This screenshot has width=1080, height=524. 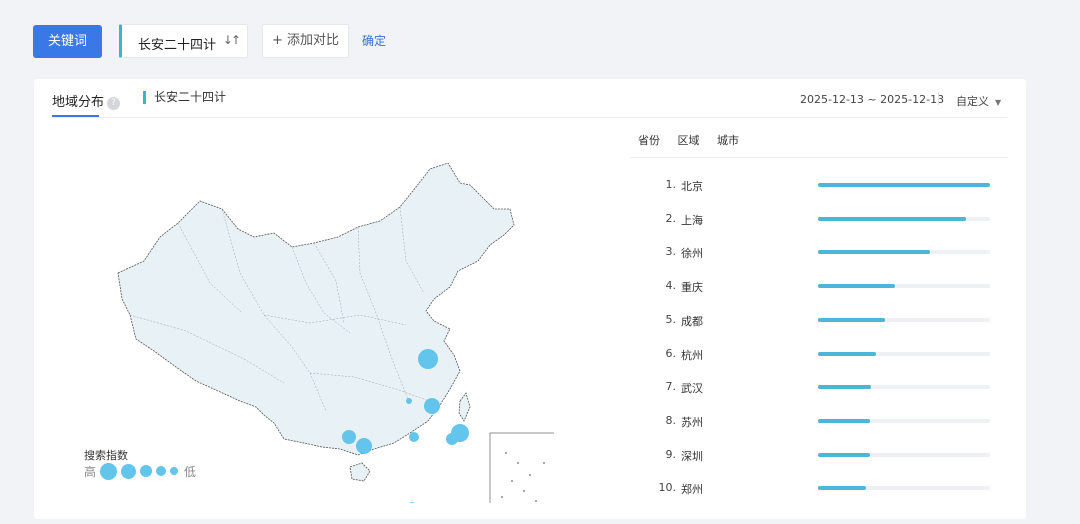 I want to click on ranking-row: 3. 徐州, so click(x=828, y=253).